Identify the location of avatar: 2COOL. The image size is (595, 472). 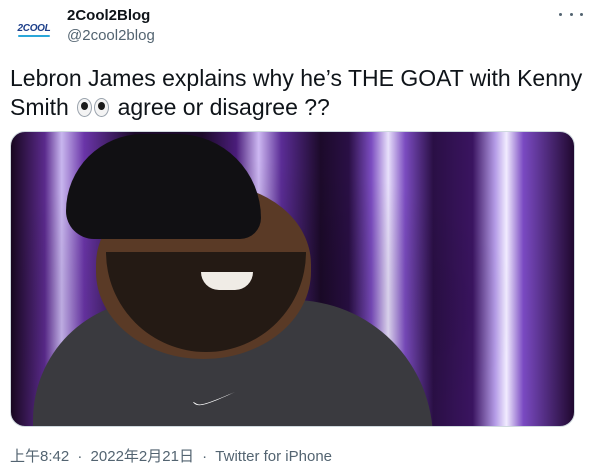
(34, 28).